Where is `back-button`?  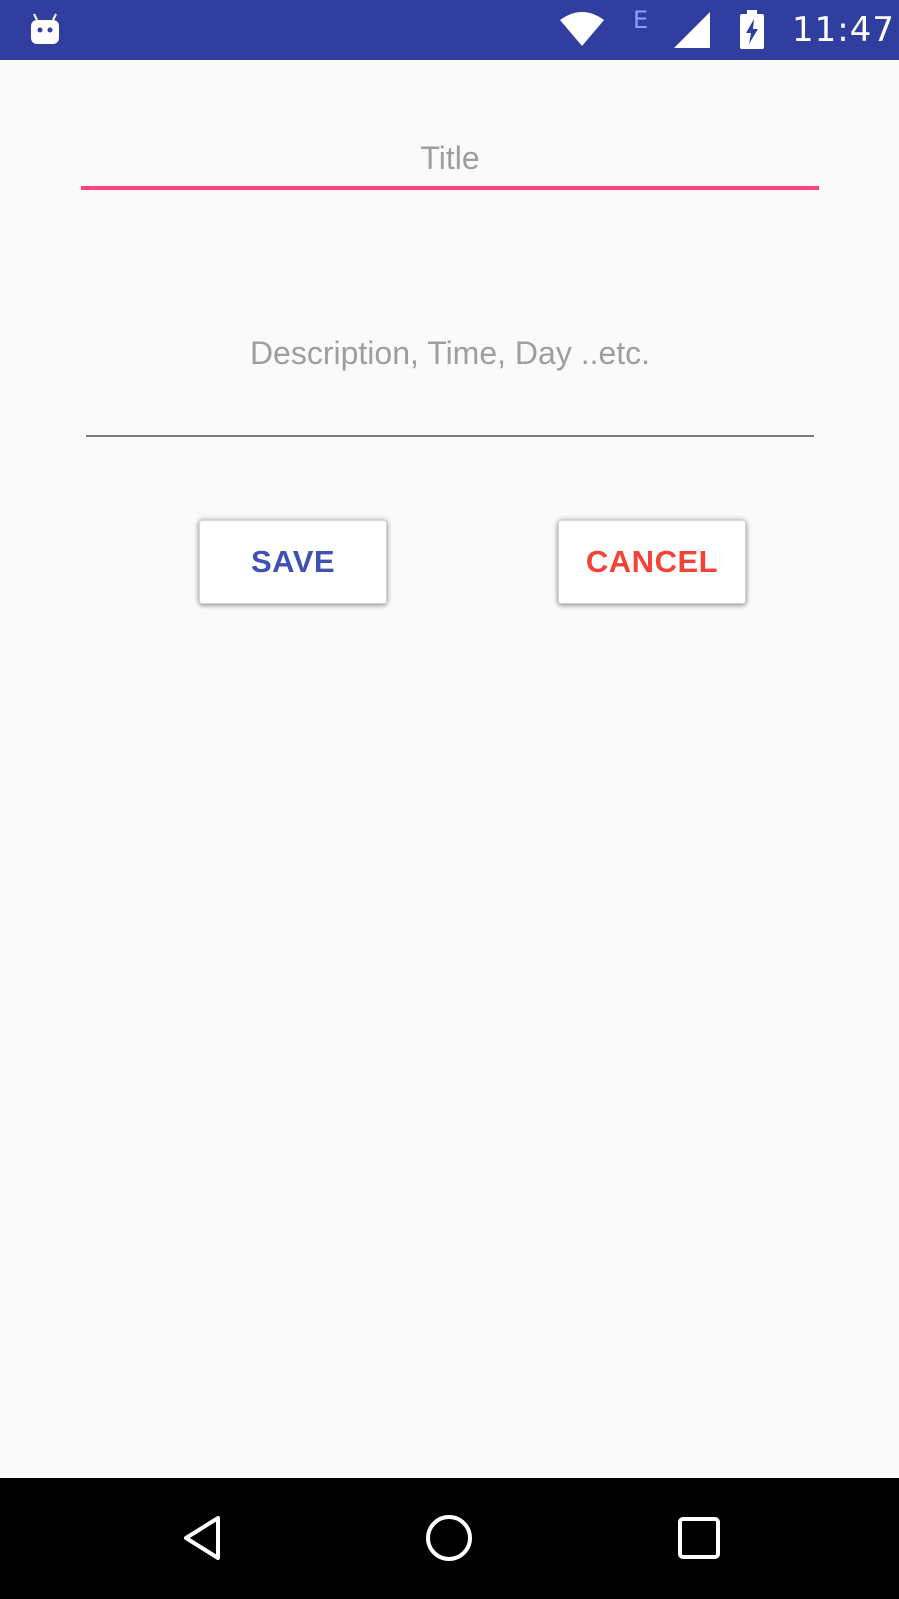
back-button is located at coordinates (202, 1538).